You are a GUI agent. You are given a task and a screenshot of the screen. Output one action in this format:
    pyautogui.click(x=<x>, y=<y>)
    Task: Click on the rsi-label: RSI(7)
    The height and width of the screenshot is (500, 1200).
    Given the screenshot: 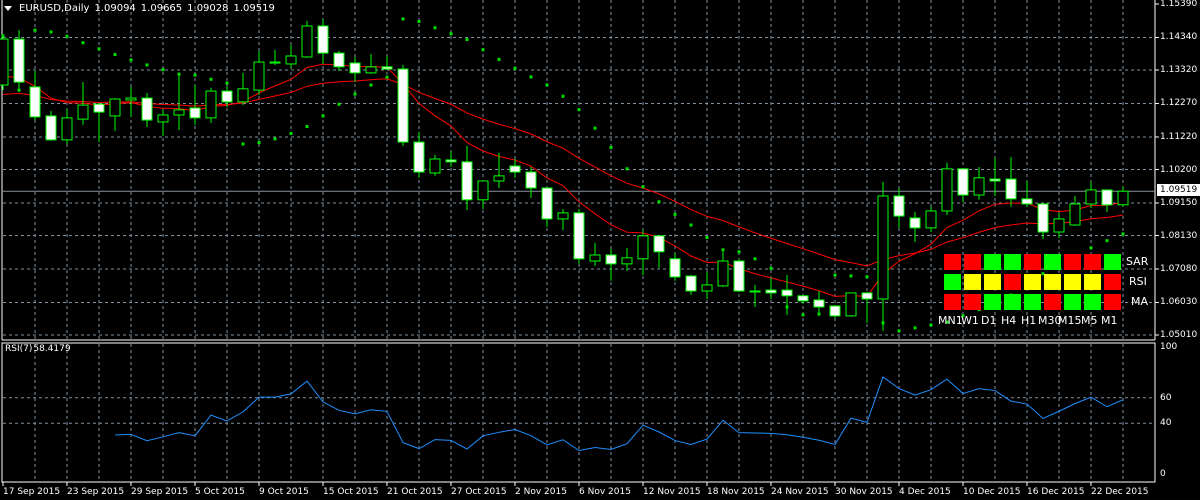 What is the action you would take?
    pyautogui.click(x=19, y=349)
    